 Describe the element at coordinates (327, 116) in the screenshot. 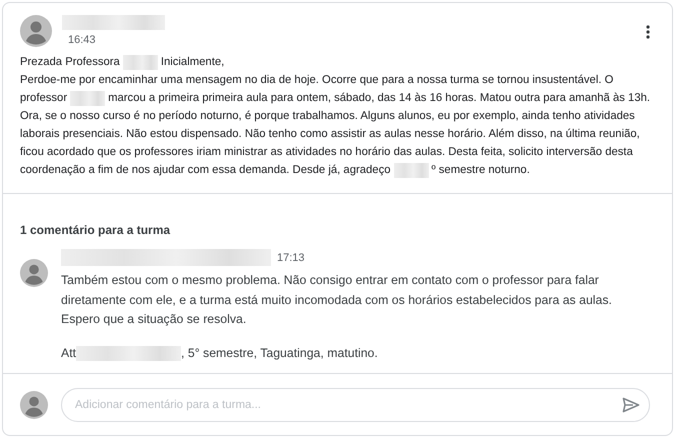

I see `message-text: Ora, se o nosso curso é no período noturno, é porque trabalhamos. Alguns alunos, eu por exemplo, ainda tenho atividades` at that location.